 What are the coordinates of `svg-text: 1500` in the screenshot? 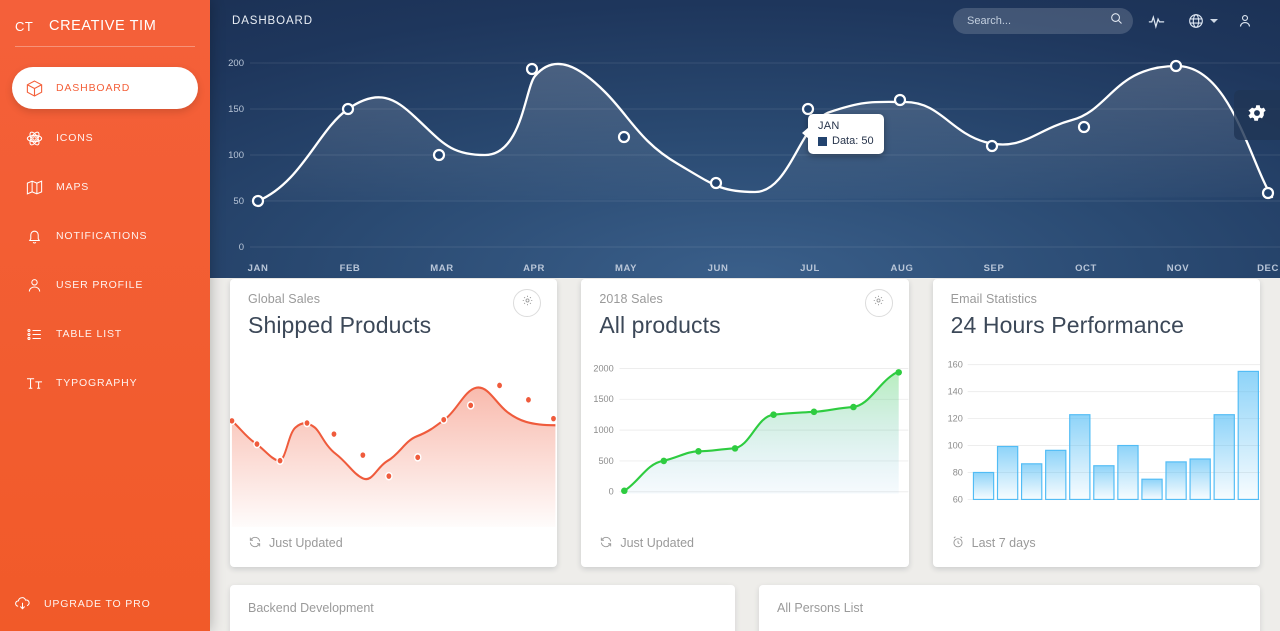 It's located at (604, 399).